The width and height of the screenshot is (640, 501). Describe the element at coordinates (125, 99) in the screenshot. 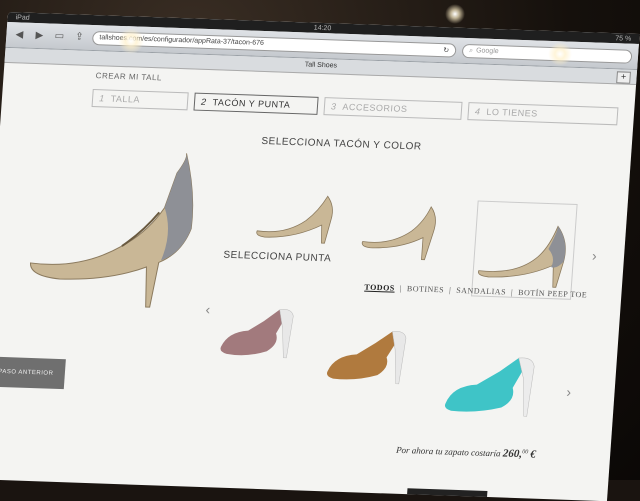

I see `step-label: TALLA` at that location.